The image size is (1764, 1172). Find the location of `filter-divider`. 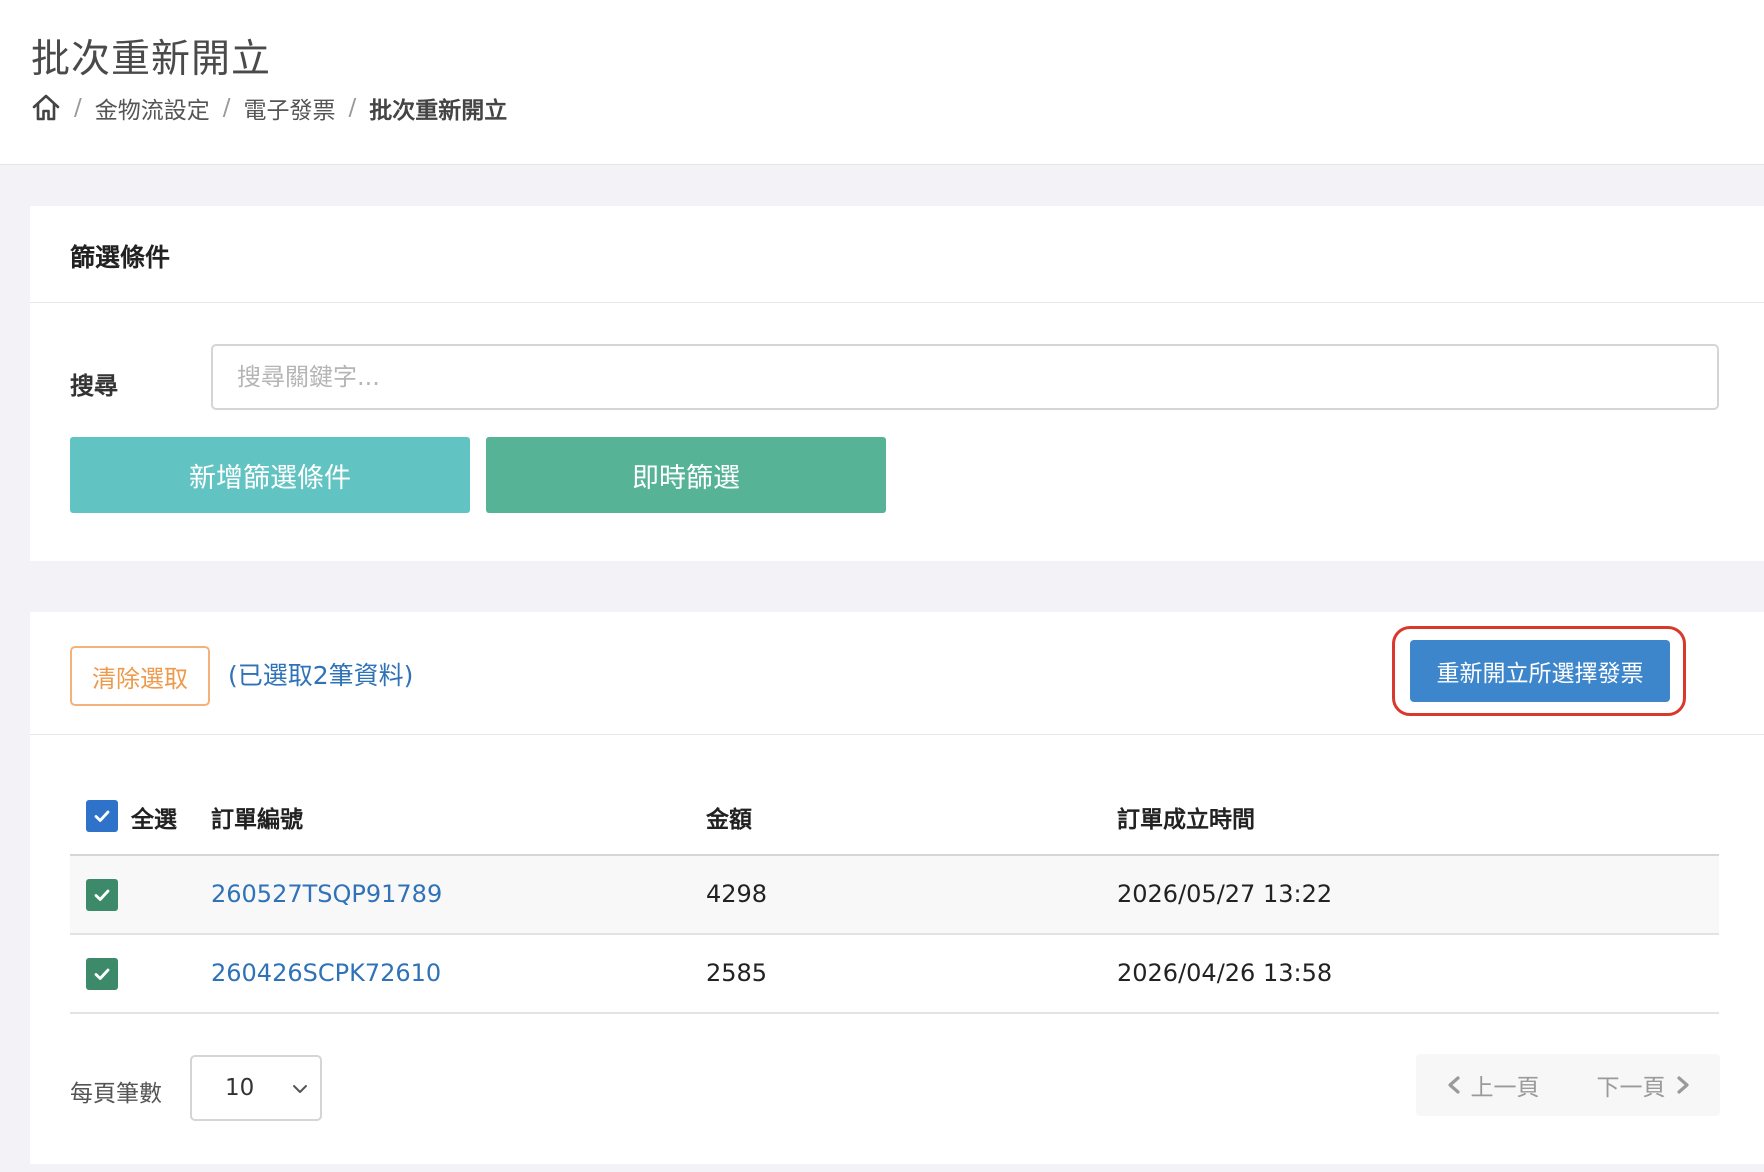

filter-divider is located at coordinates (897, 302).